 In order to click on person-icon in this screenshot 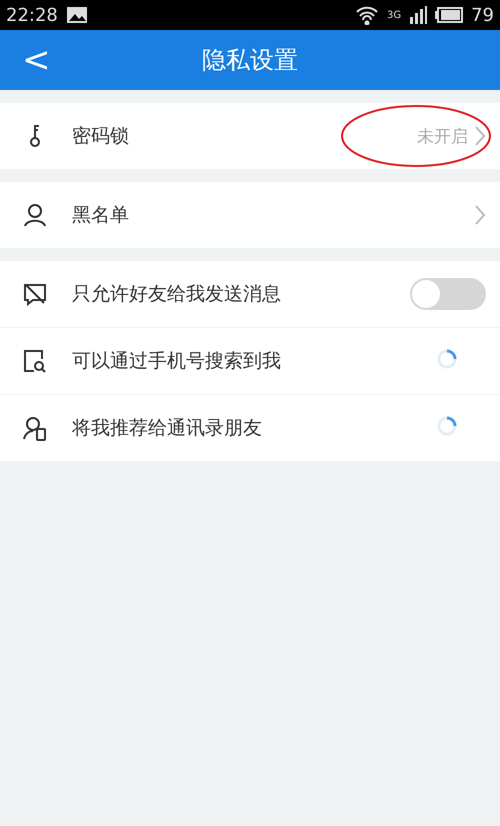, I will do `click(35, 215)`.